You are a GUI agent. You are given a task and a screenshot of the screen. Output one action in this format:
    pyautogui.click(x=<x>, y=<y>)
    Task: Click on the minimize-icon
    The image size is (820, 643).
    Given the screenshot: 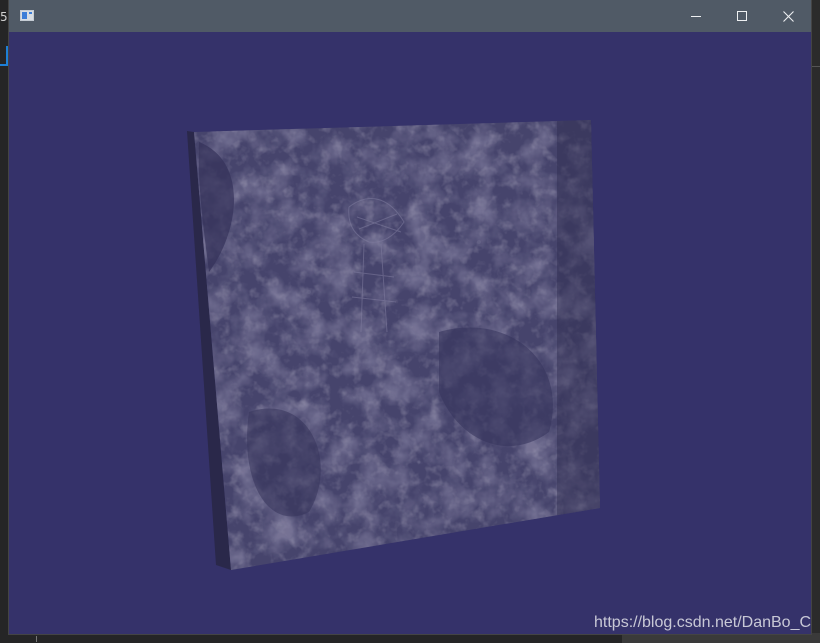 What is the action you would take?
    pyautogui.click(x=696, y=16)
    